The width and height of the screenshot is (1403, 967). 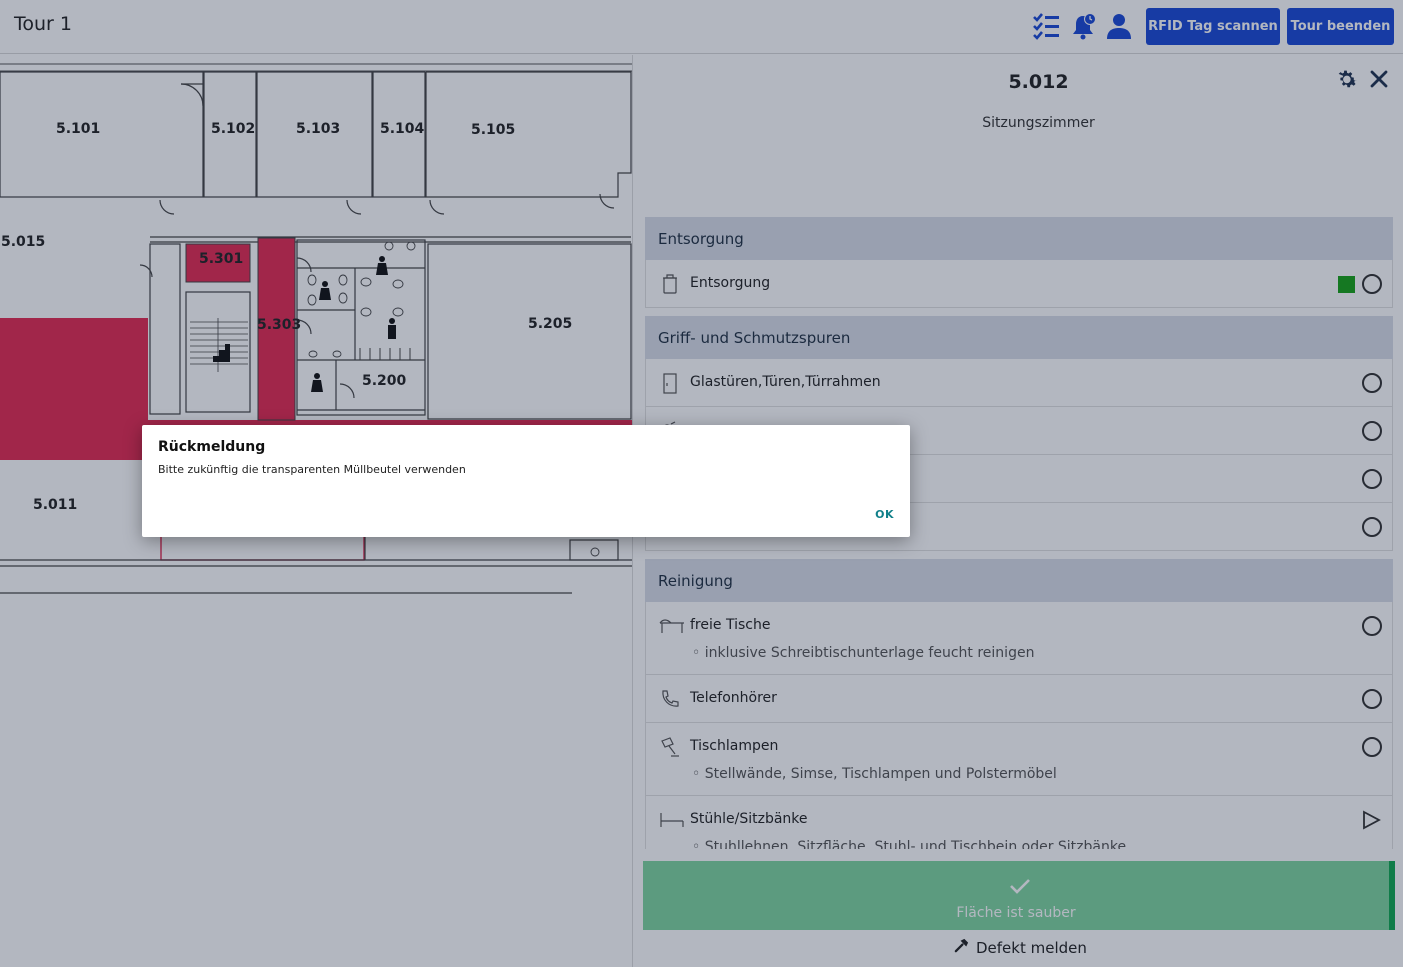 I want to click on dialog-ok-button: OK, so click(x=884, y=514).